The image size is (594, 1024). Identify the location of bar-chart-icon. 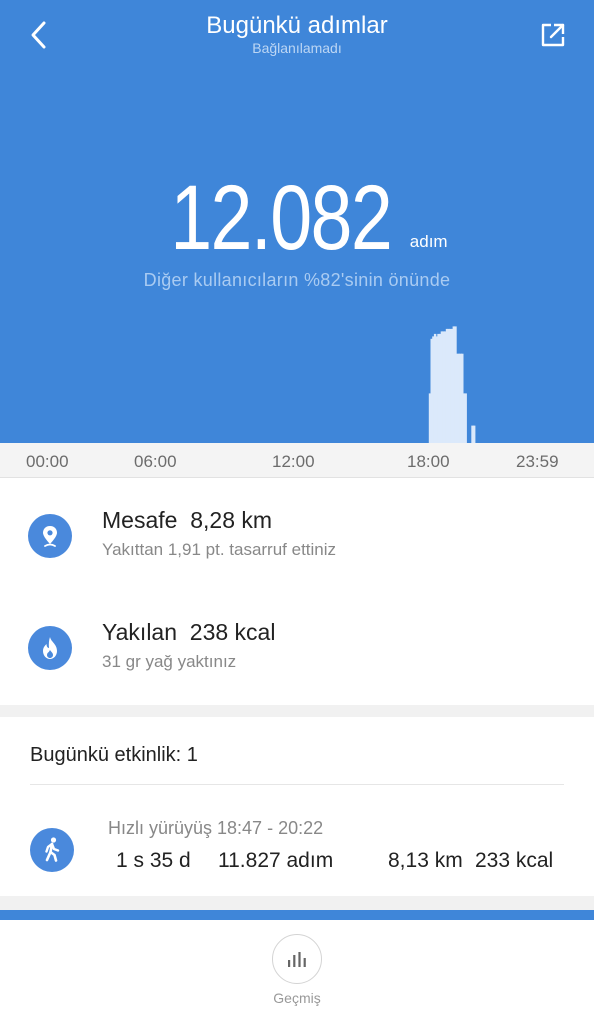
(297, 959).